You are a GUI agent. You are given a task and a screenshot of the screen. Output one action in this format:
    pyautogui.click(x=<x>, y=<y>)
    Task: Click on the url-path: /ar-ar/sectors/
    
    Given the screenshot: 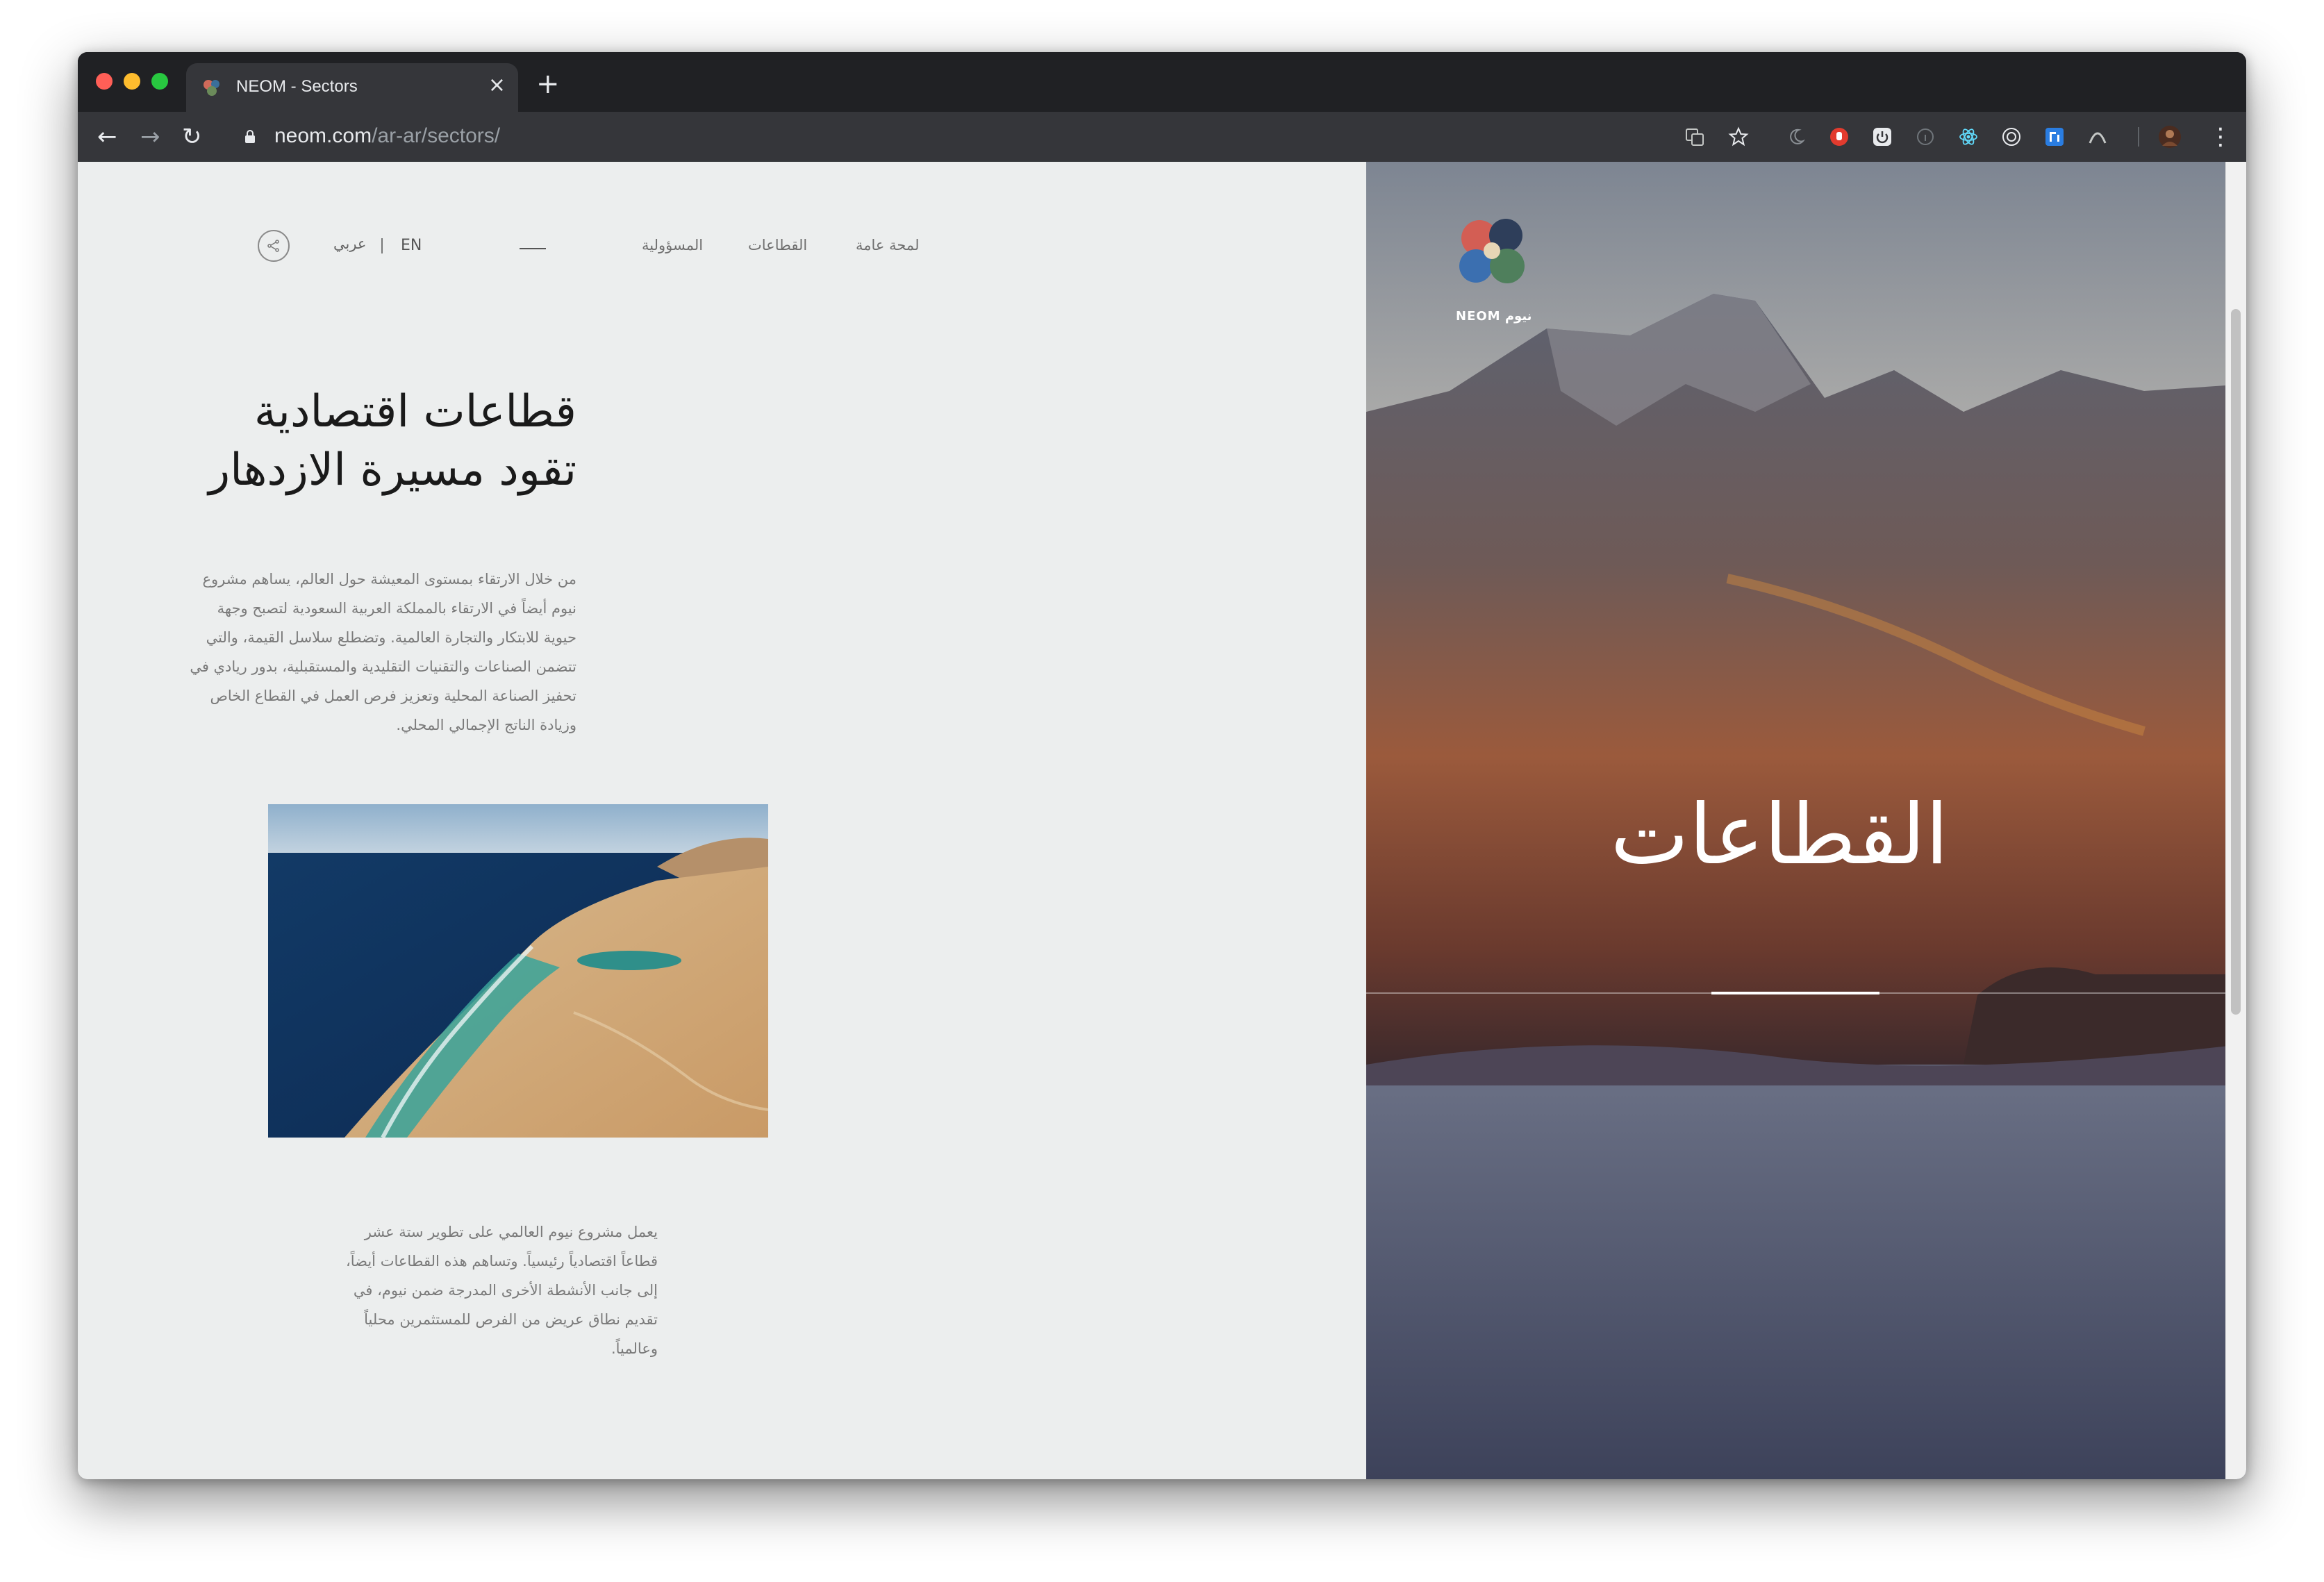 What is the action you would take?
    pyautogui.click(x=436, y=135)
    